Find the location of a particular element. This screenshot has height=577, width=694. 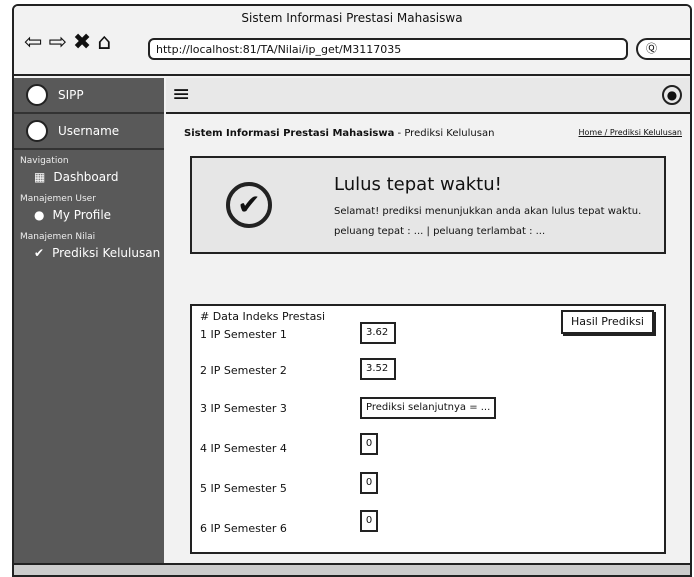

panel-title: # Data Indeks Prestasi is located at coordinates (263, 316).